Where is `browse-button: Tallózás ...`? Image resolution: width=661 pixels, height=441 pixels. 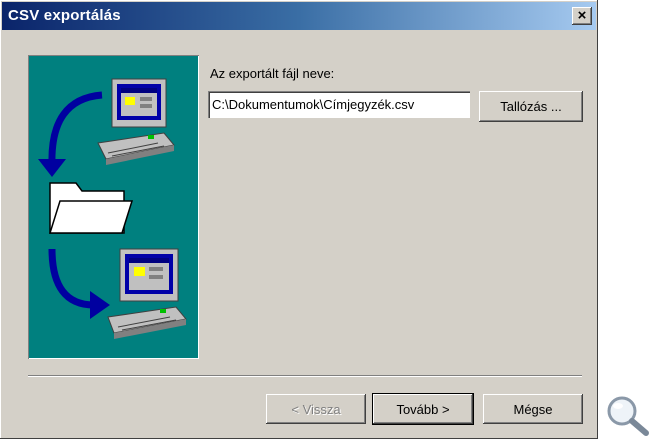
browse-button: Tallózás ... is located at coordinates (531, 106).